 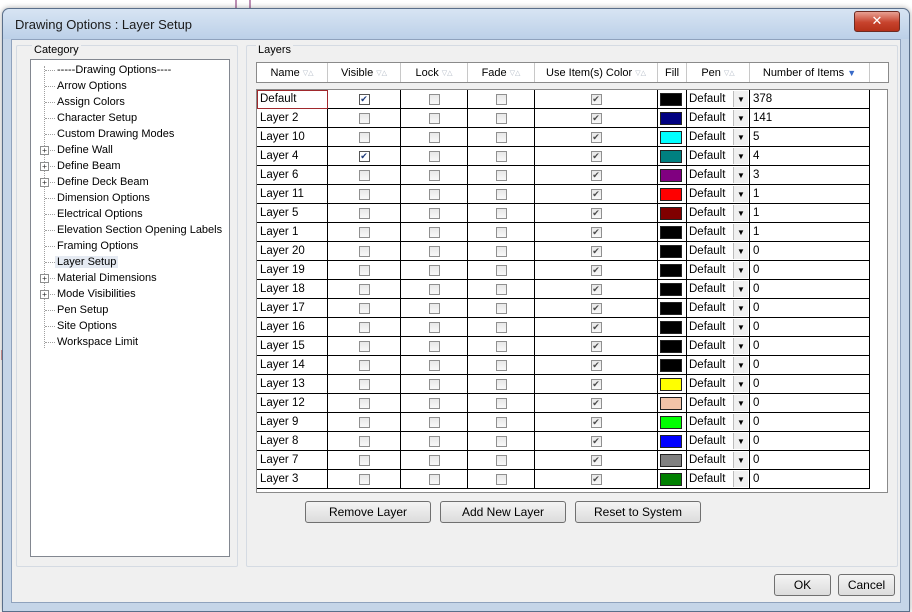 I want to click on category-item: Define Beam, so click(x=89, y=166).